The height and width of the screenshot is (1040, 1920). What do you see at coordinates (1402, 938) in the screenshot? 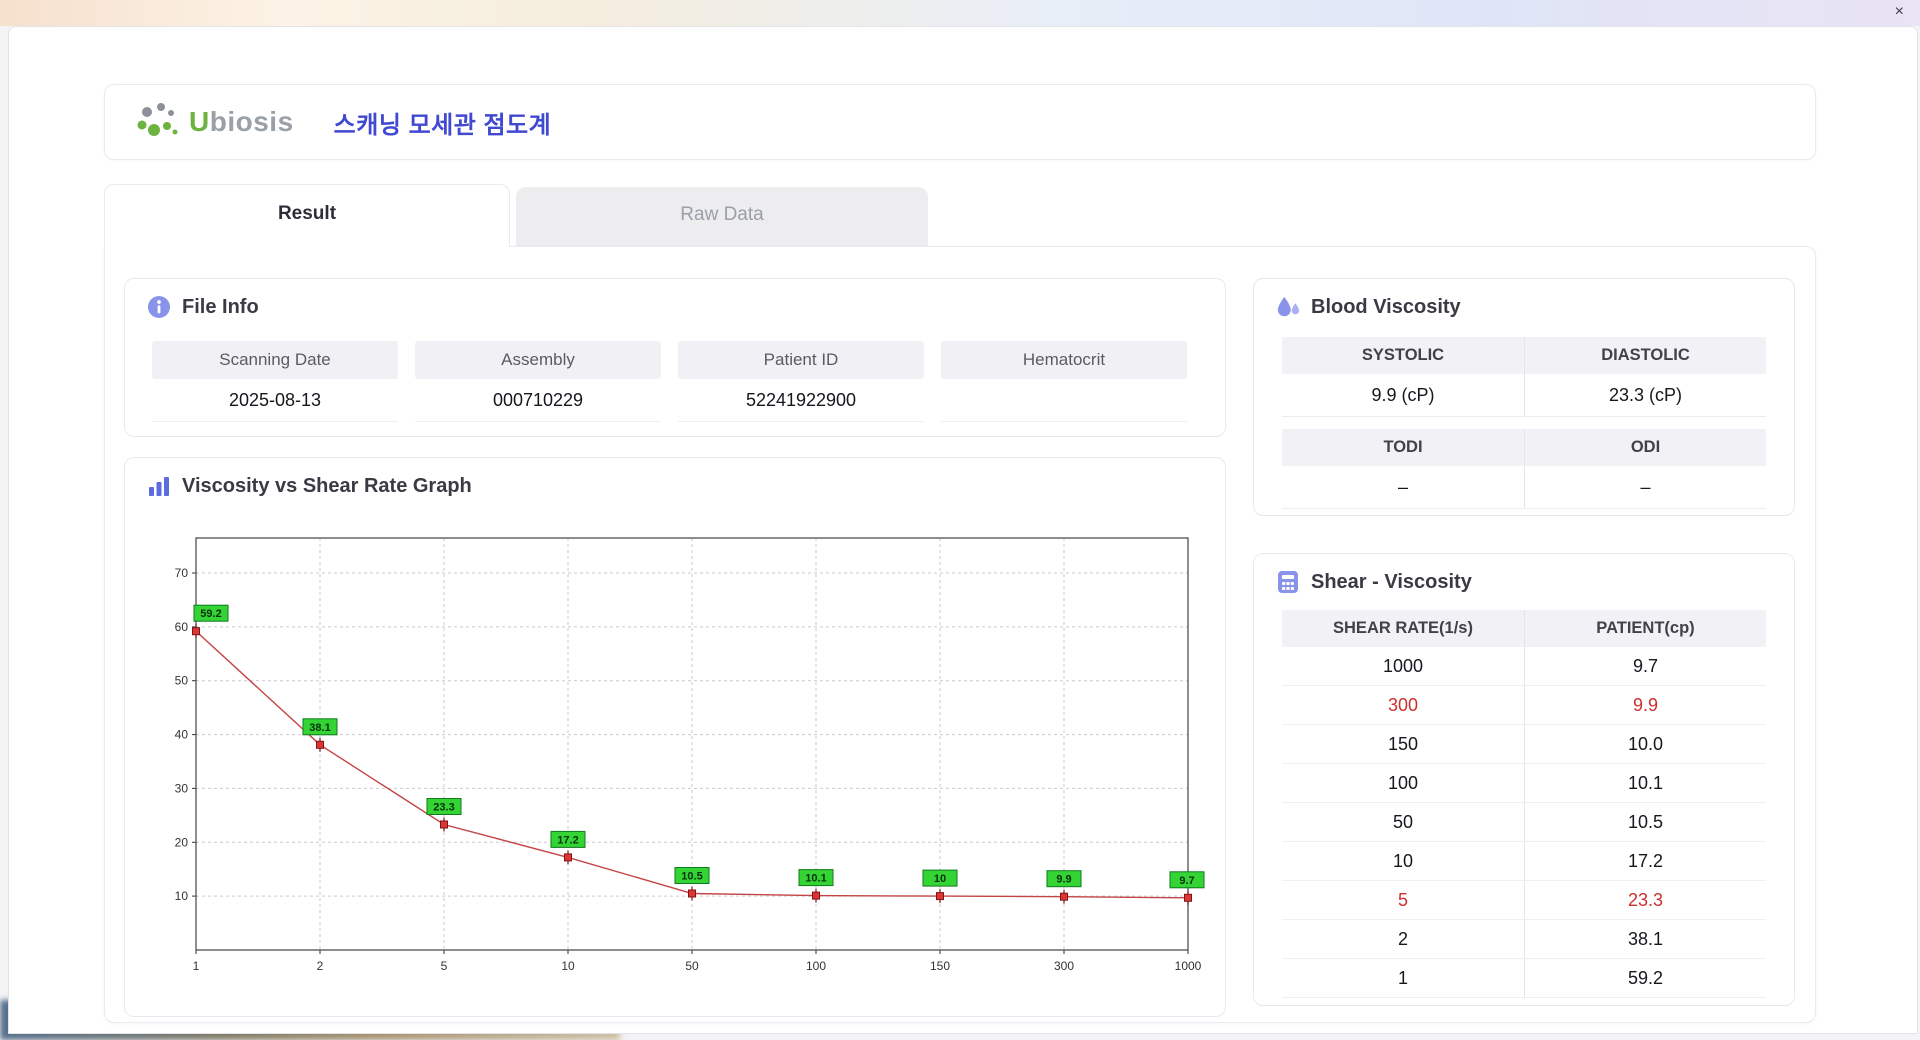
I see `shear-rate-cell: 2` at bounding box center [1402, 938].